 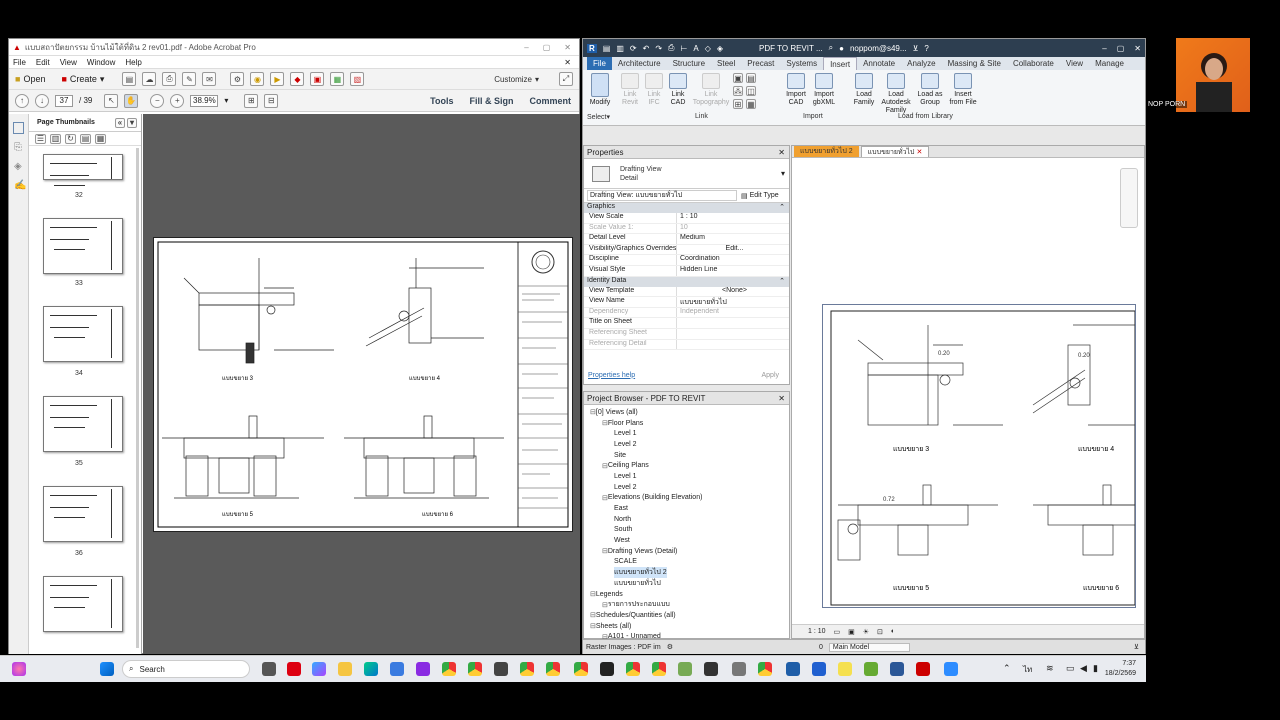 I want to click on sync-icon: ⟳, so click(x=633, y=48).